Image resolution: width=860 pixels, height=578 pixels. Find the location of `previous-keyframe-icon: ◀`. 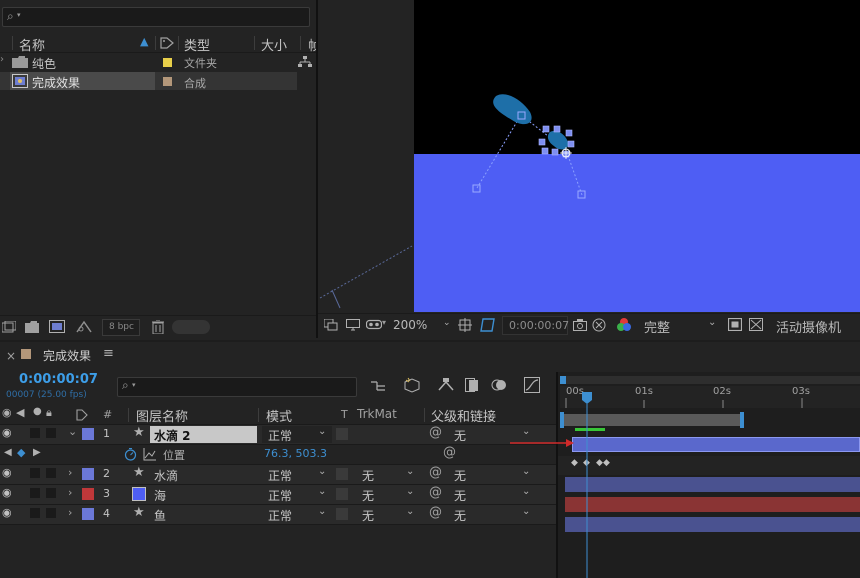

previous-keyframe-icon: ◀ is located at coordinates (8, 452).